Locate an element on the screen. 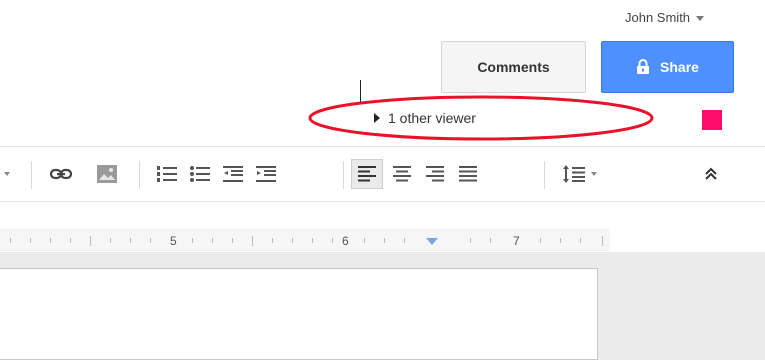 The height and width of the screenshot is (360, 765). align-left-icon is located at coordinates (367, 174).